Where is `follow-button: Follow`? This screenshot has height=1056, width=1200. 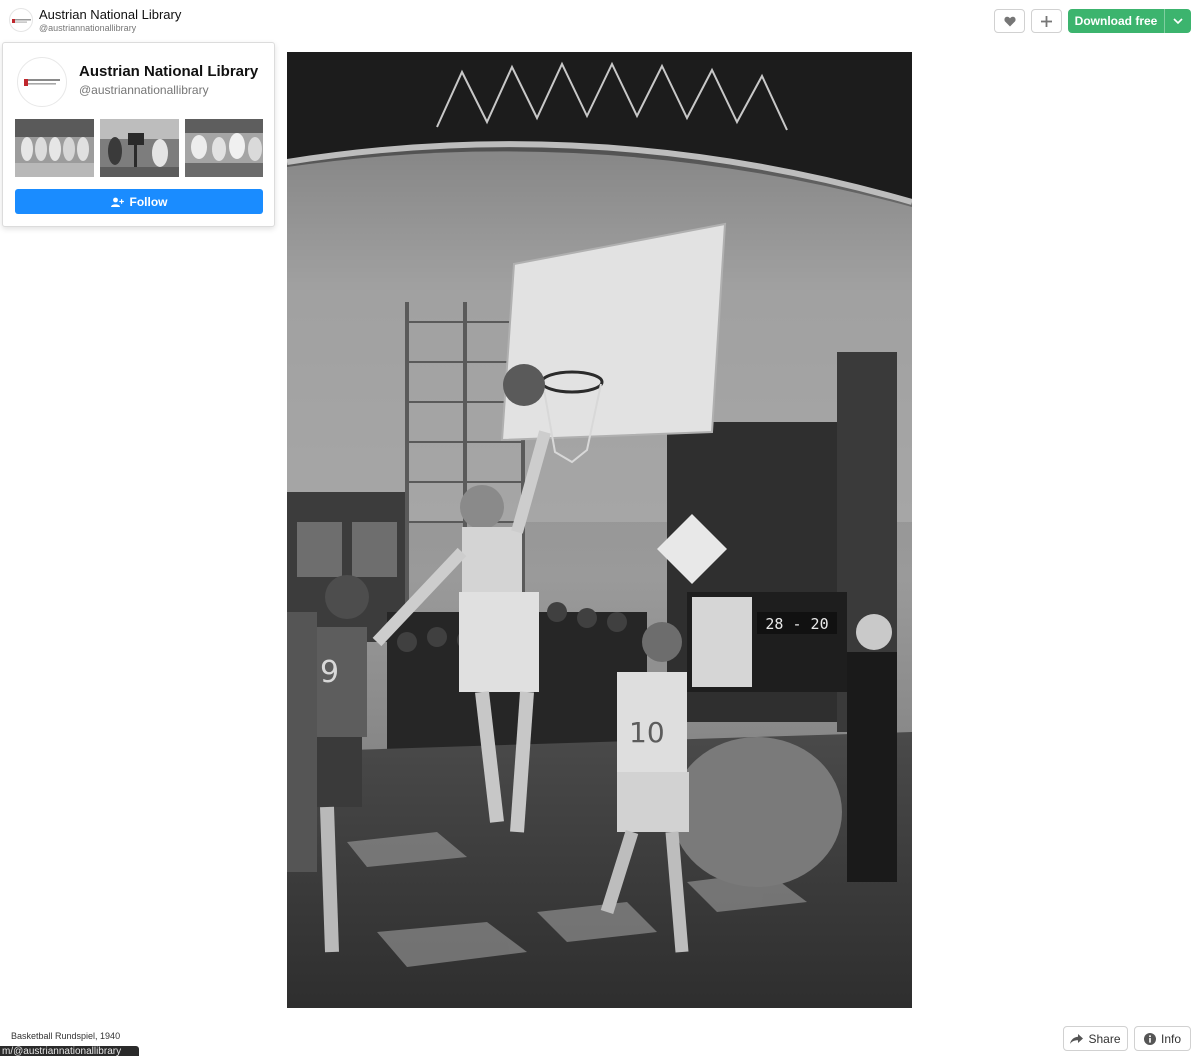
follow-button: Follow is located at coordinates (139, 201).